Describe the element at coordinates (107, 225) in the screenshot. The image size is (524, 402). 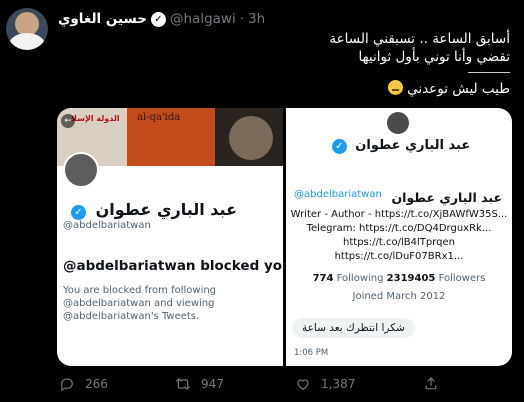
I see `left-profile-handle: @abdelbariatwan` at that location.